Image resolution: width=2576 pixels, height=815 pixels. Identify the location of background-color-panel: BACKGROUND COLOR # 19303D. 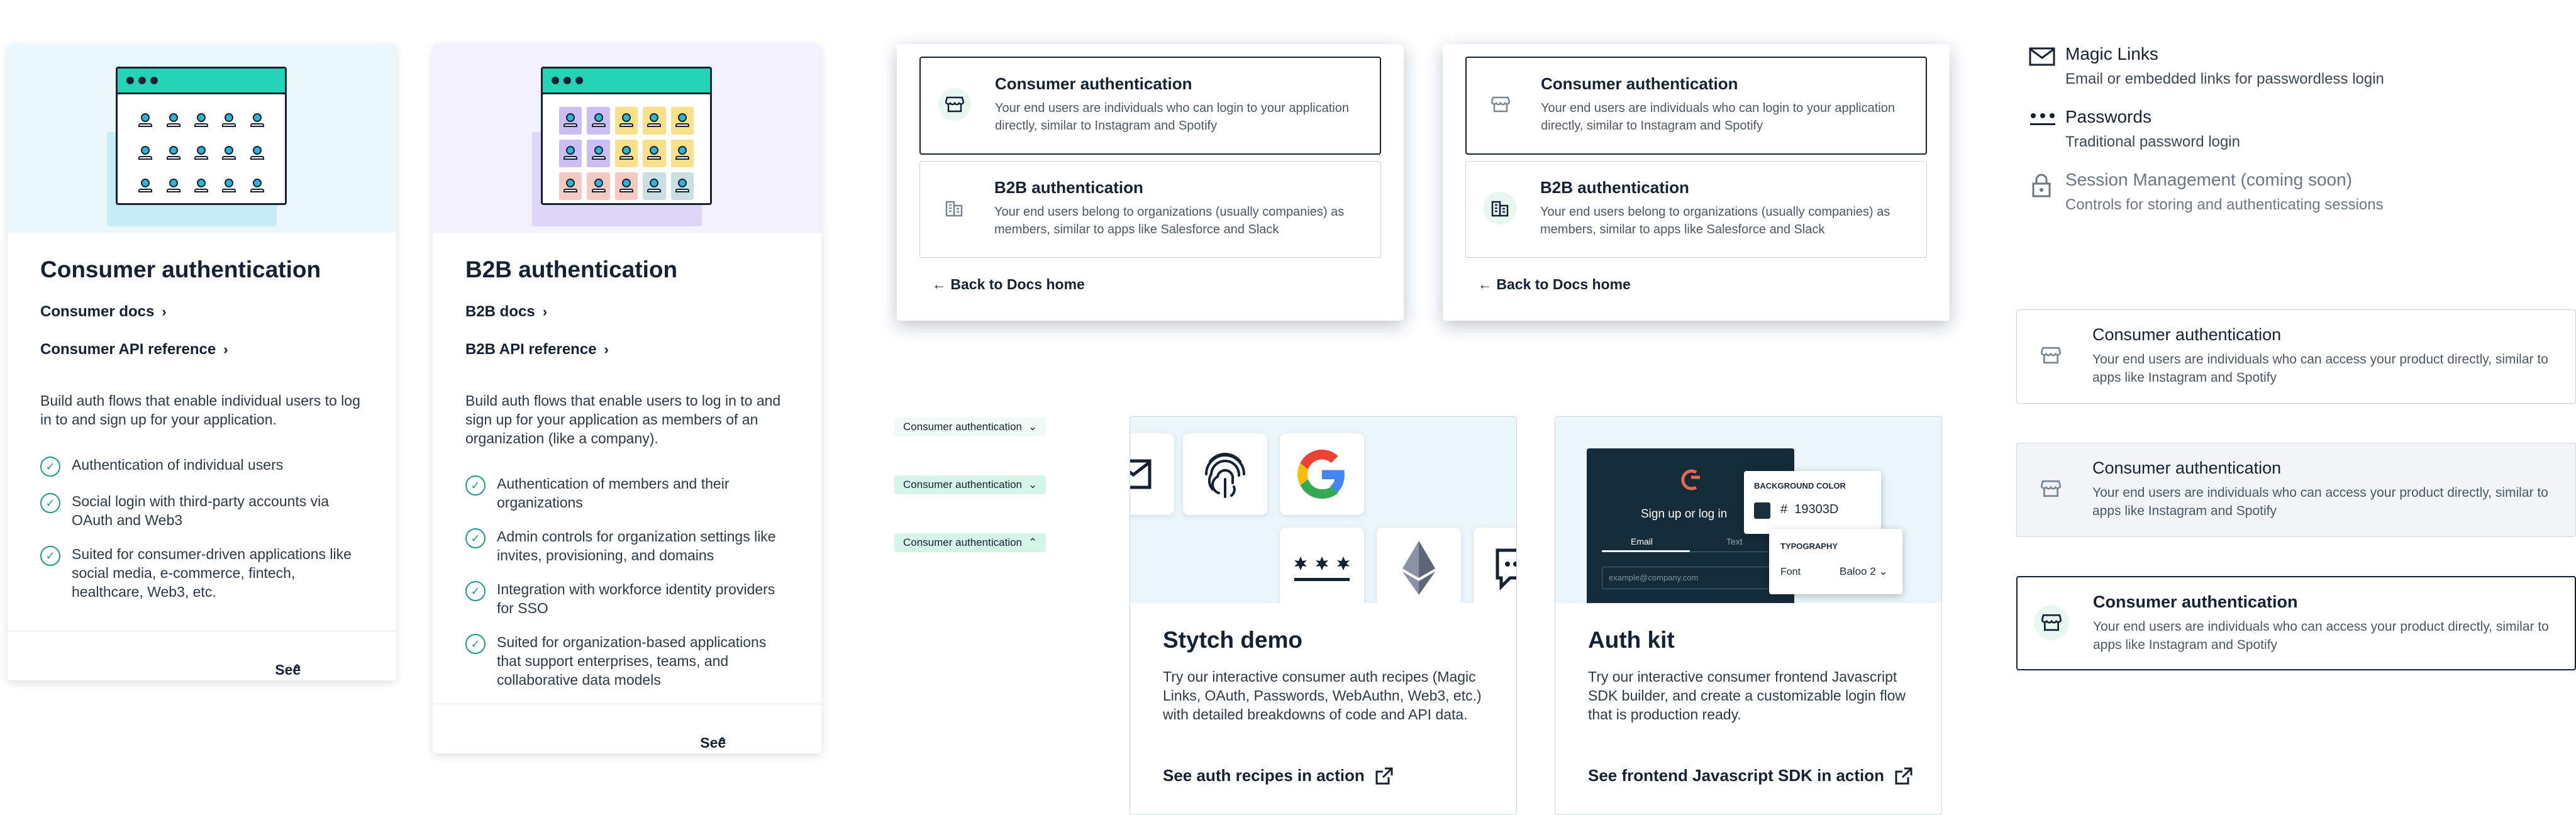
(1812, 502).